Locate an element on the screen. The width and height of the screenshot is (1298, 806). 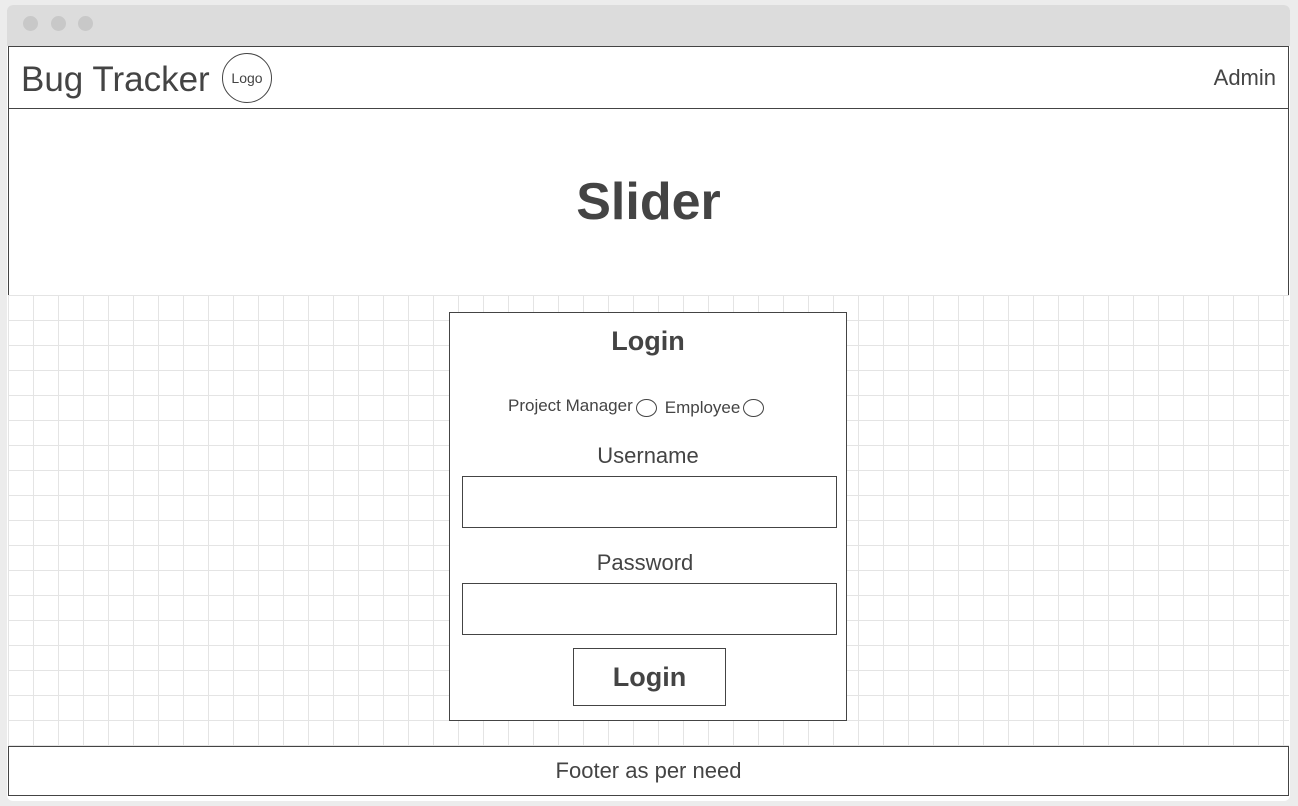
role-label-project-manager: Project Manager is located at coordinates (570, 405).